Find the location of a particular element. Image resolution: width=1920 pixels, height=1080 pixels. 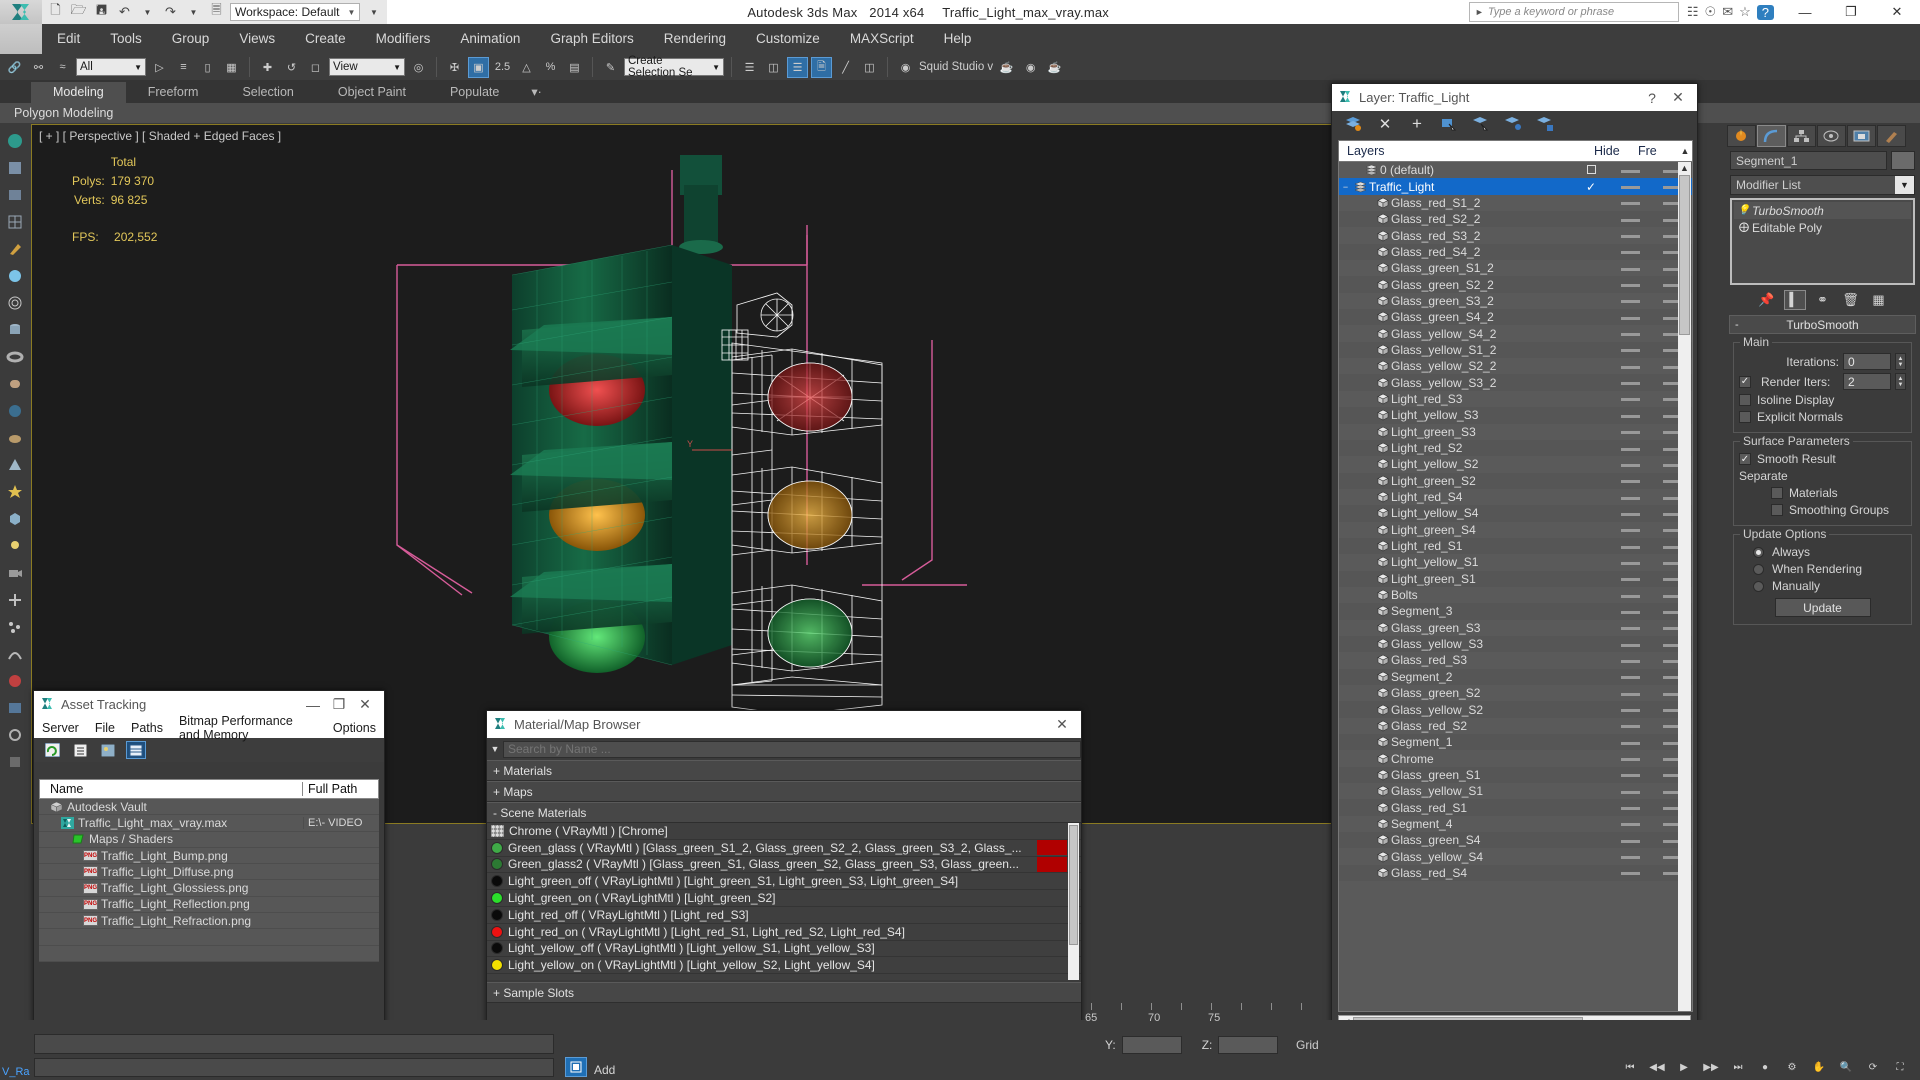

layer-row: Glass_yellow_S3 ▬▬ ▬▬ is located at coordinates (1515, 644).